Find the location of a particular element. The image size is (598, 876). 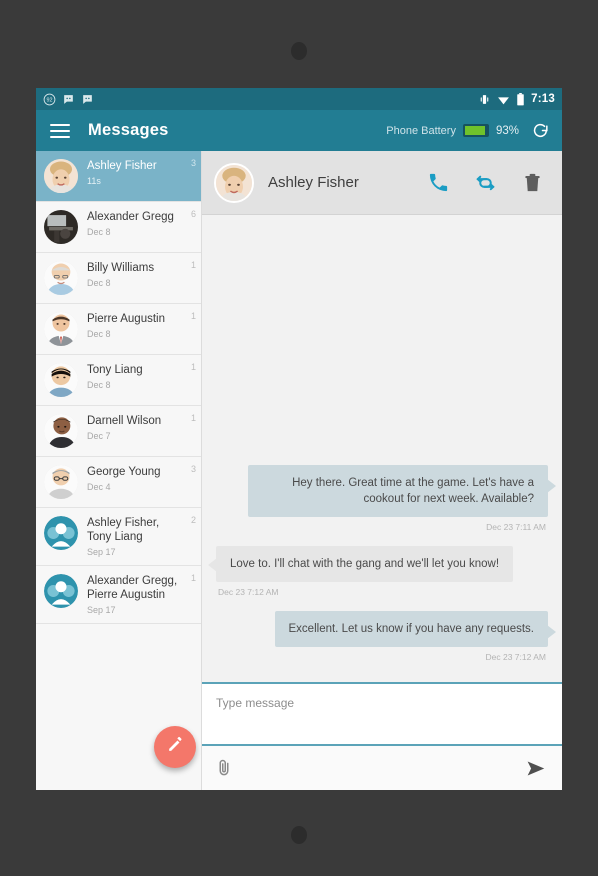

list-item: Tony Liang Dec 8 1 is located at coordinates (118, 380).